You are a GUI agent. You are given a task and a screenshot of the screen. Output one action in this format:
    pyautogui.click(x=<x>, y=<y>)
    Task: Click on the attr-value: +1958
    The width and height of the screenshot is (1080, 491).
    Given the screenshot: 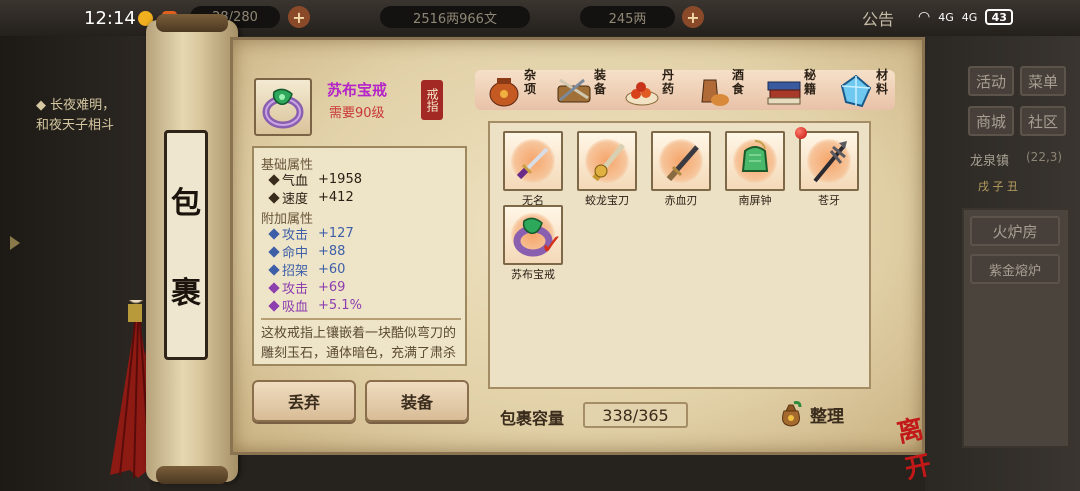 What is the action you would take?
    pyautogui.click(x=340, y=179)
    